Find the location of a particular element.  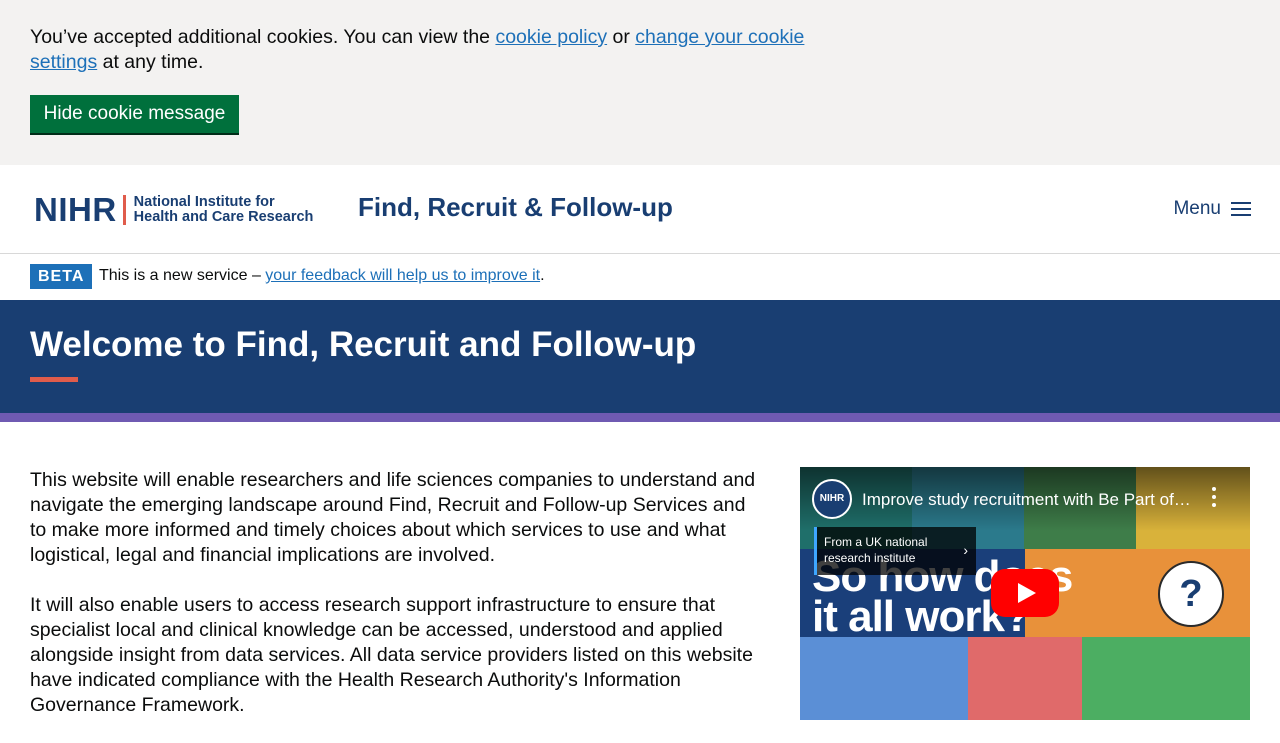

chevron-right-icon: › is located at coordinates (965, 550).